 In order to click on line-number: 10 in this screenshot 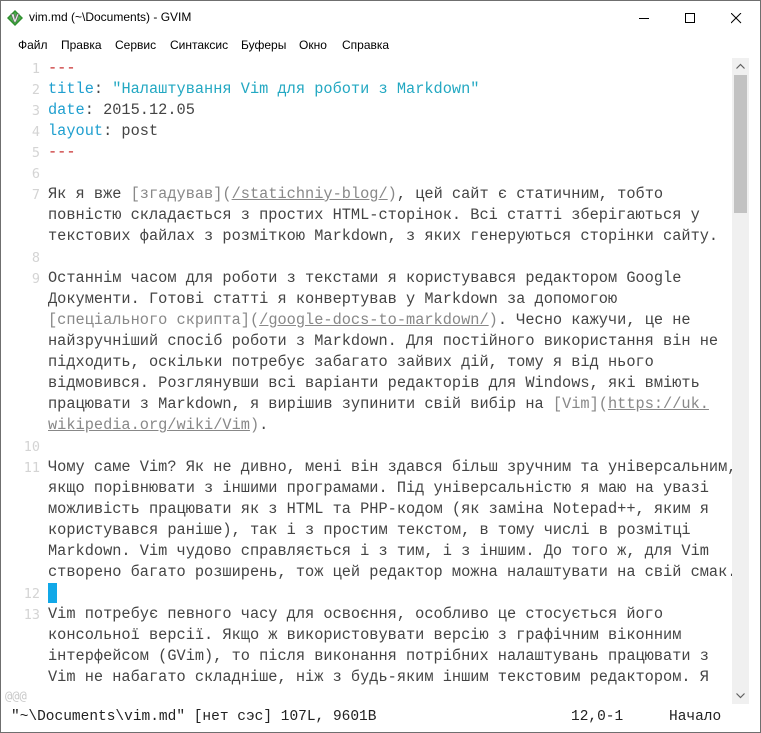, I will do `click(31, 447)`.